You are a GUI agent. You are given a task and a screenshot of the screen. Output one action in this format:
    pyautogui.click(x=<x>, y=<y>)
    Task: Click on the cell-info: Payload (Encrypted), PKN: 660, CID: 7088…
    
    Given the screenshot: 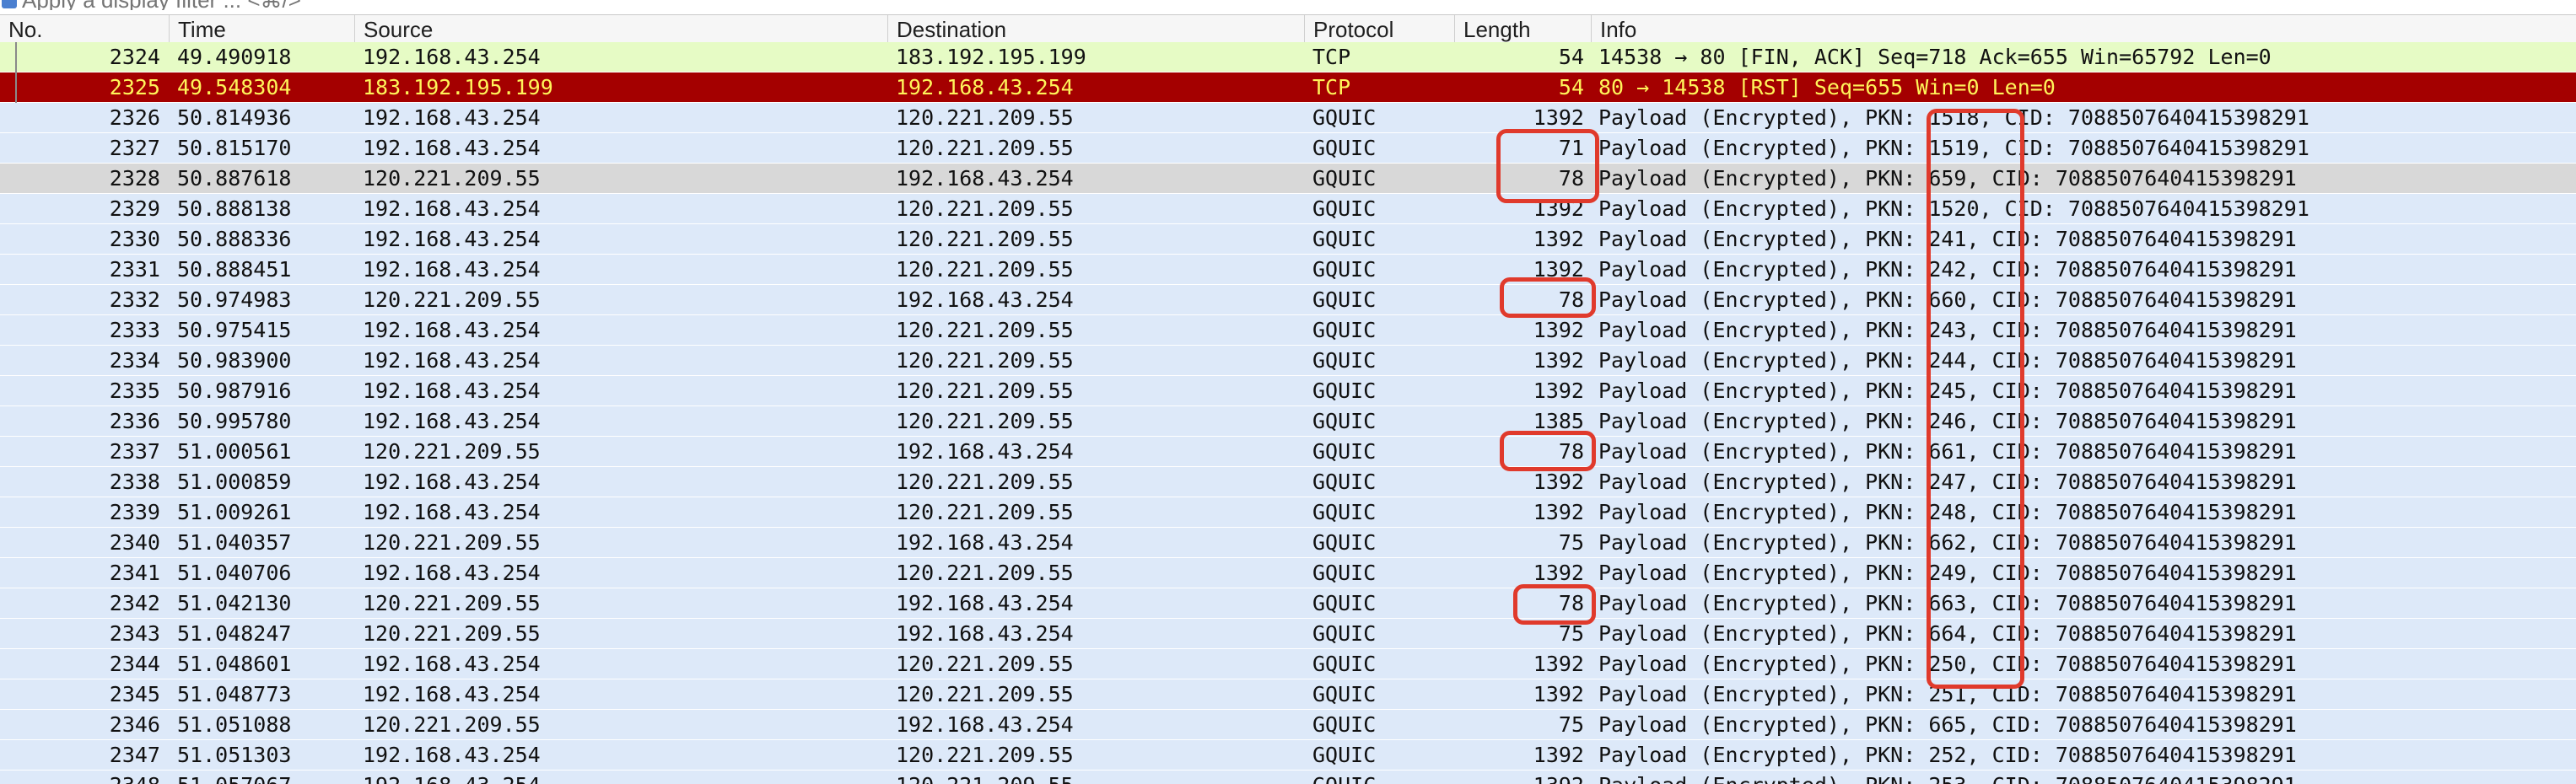 What is the action you would take?
    pyautogui.click(x=1947, y=300)
    